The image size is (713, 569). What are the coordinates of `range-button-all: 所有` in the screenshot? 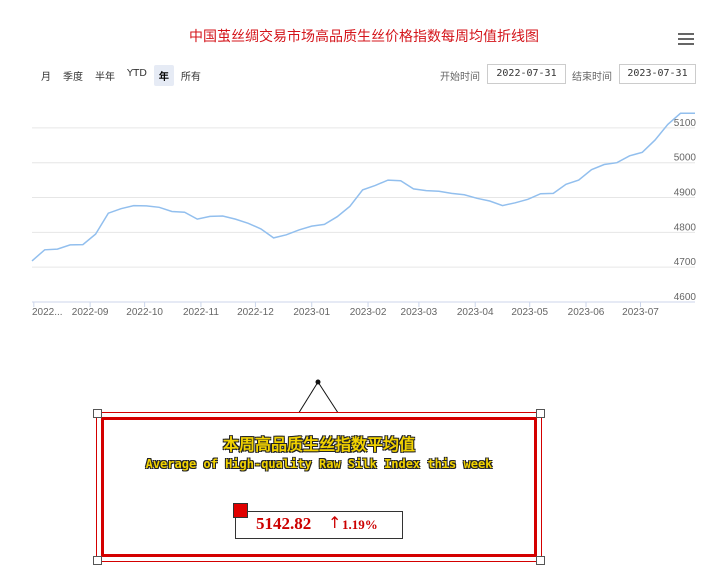 It's located at (191, 75).